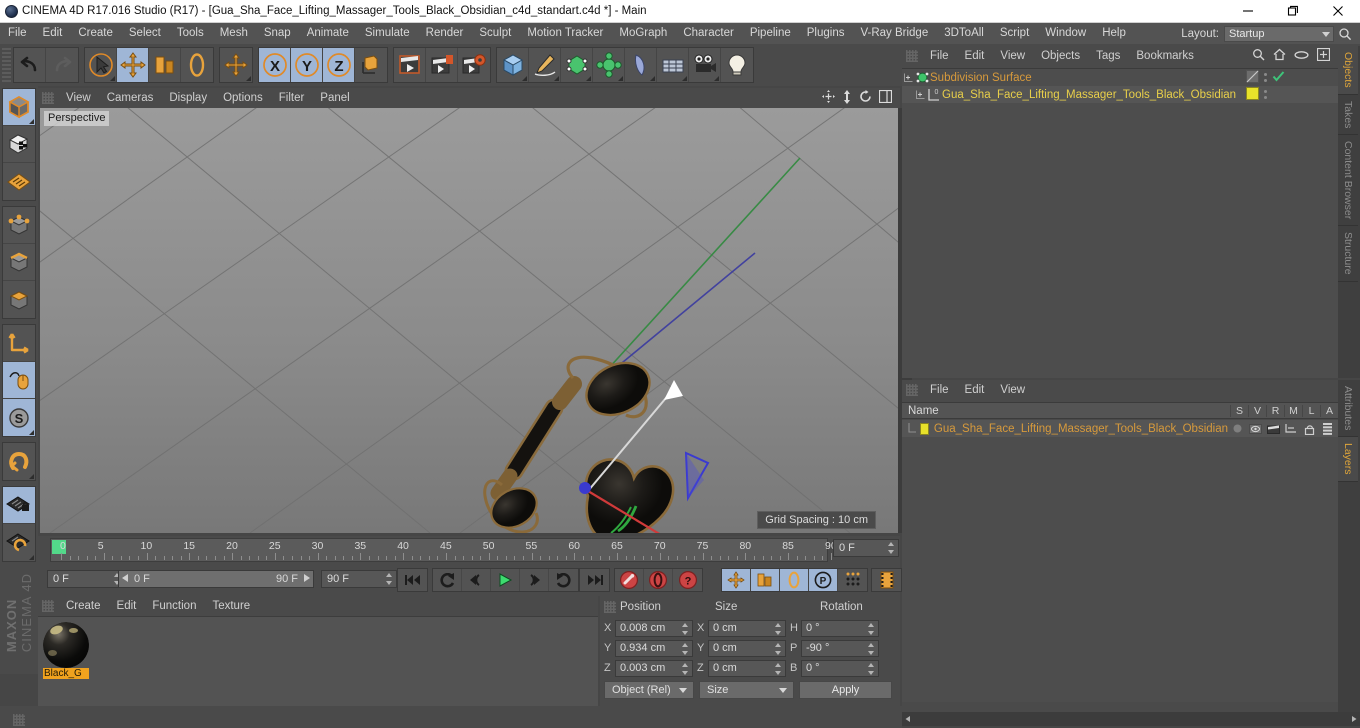  I want to click on magnet-icon, so click(19, 461).